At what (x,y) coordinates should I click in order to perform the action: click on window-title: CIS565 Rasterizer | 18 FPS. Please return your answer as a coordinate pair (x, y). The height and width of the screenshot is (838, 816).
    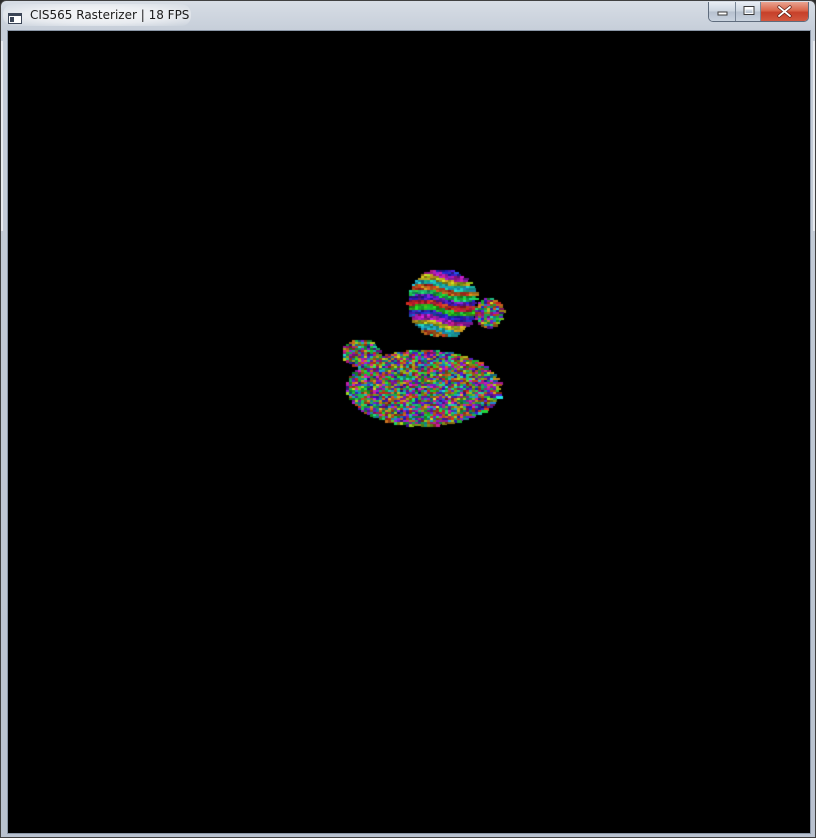
    Looking at the image, I should click on (110, 15).